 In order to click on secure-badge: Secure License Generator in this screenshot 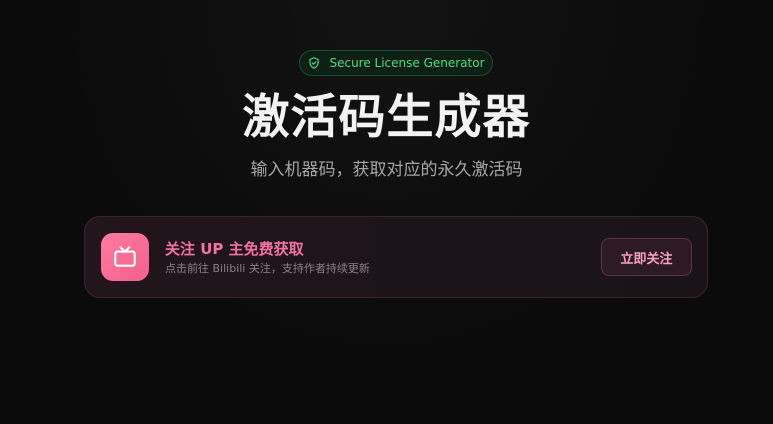, I will do `click(396, 63)`.